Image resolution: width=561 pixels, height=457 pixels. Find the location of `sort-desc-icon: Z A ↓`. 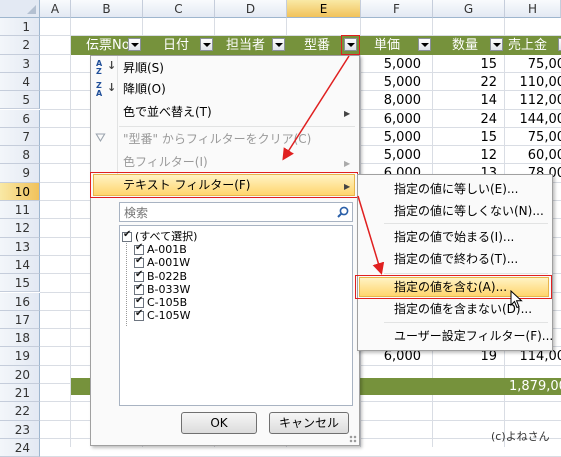

sort-desc-icon: Z A ↓ is located at coordinates (106, 89).